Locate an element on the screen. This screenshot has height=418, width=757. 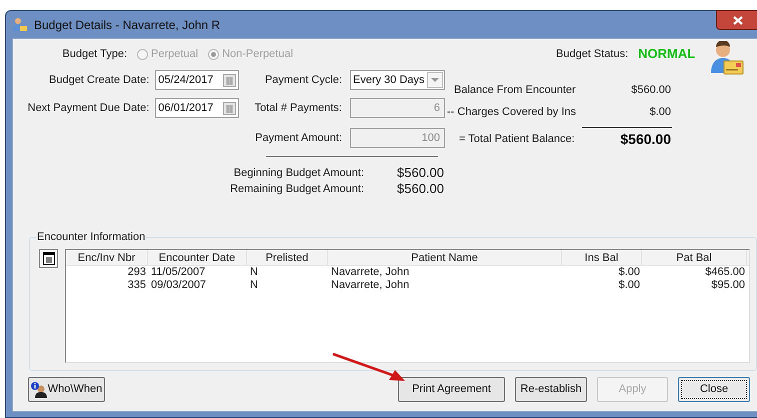
who-when-button: Who\When is located at coordinates (66, 389).